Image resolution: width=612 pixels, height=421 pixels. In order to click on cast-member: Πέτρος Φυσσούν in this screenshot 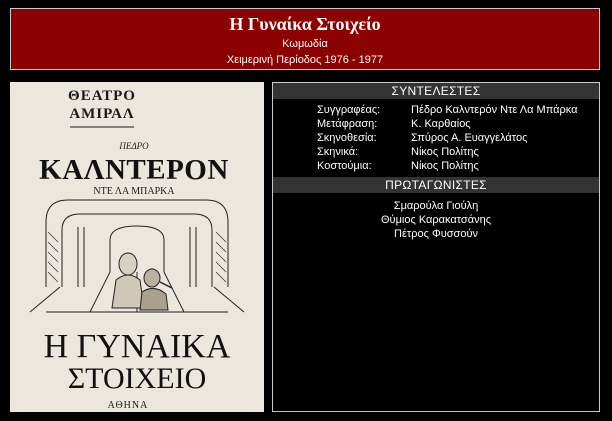, I will do `click(436, 234)`.